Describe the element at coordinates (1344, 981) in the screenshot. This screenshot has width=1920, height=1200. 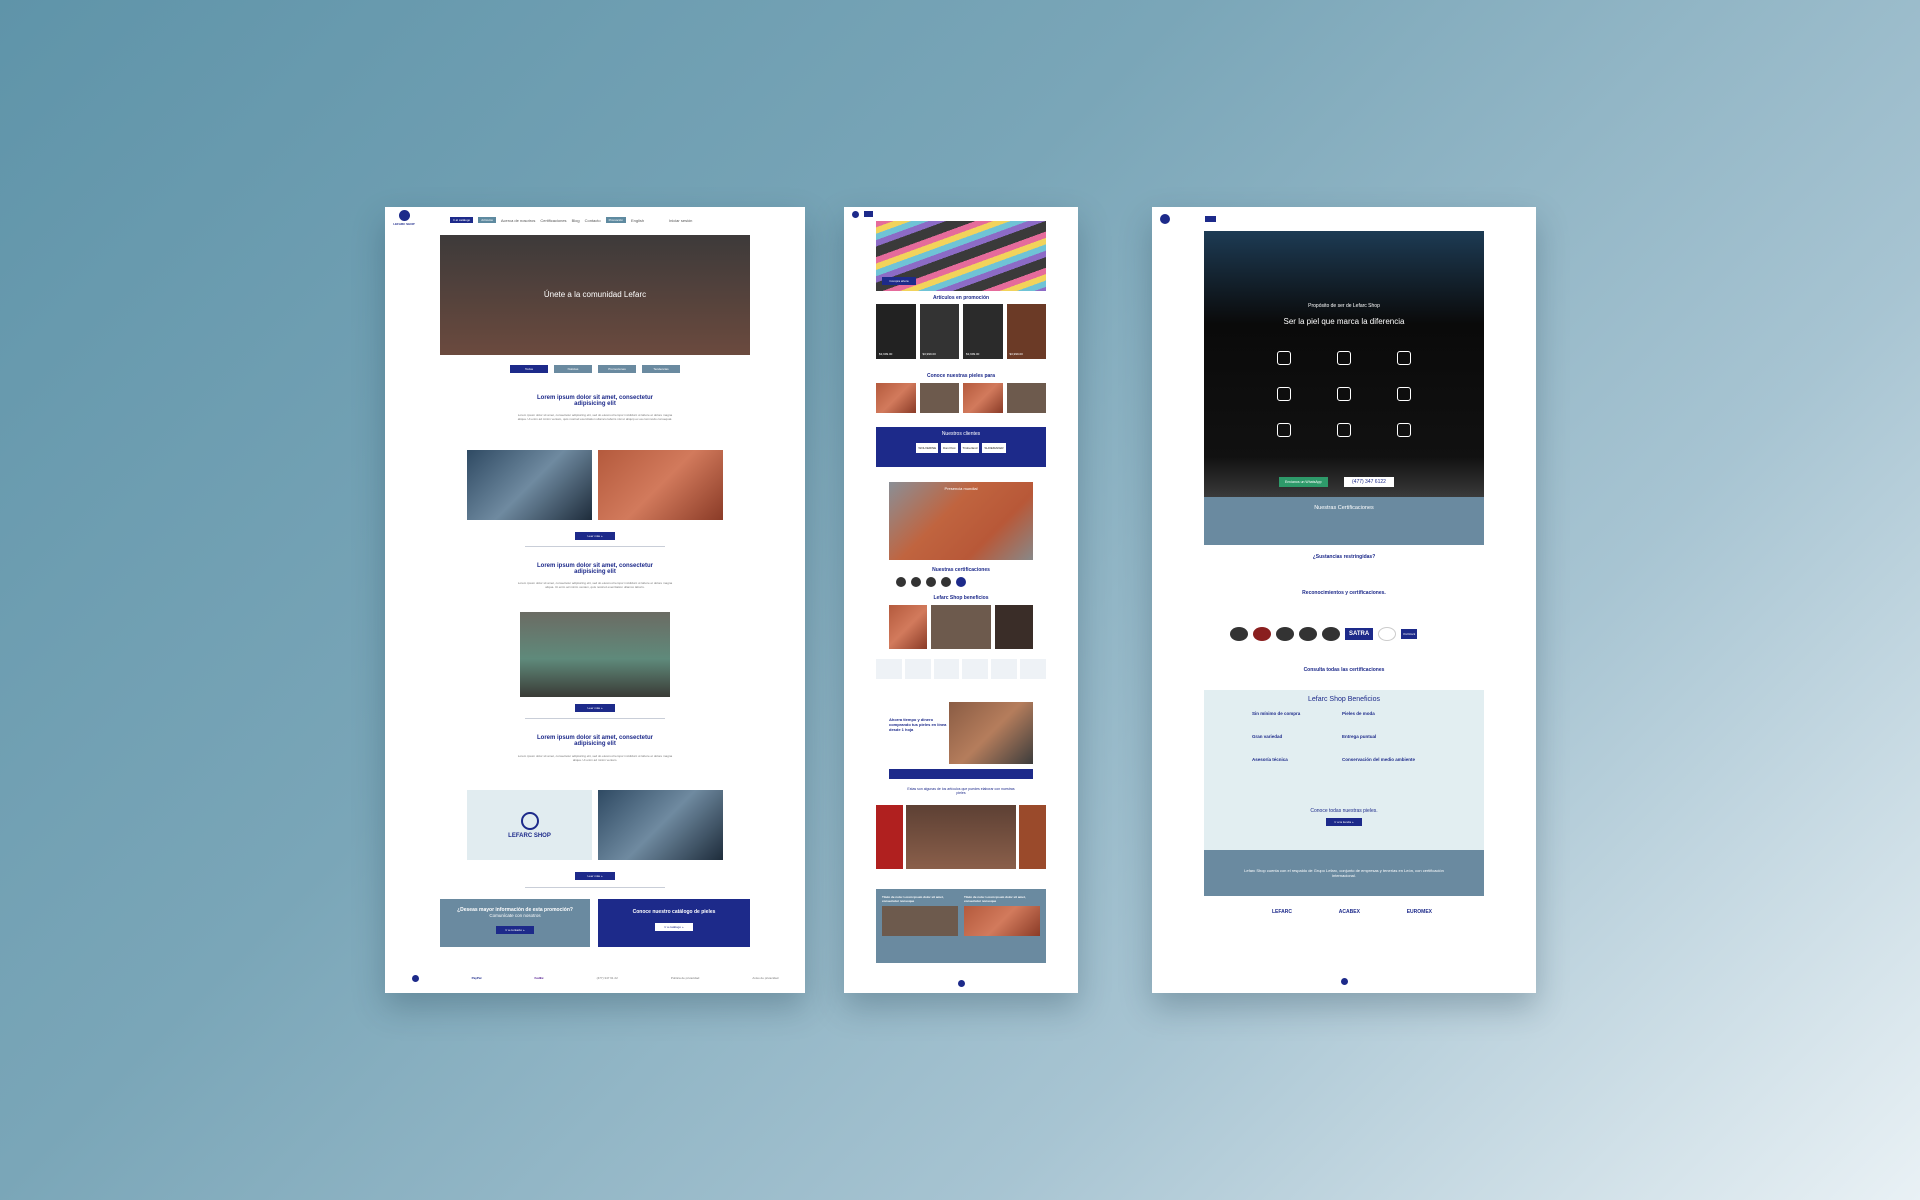
I see `footer` at that location.